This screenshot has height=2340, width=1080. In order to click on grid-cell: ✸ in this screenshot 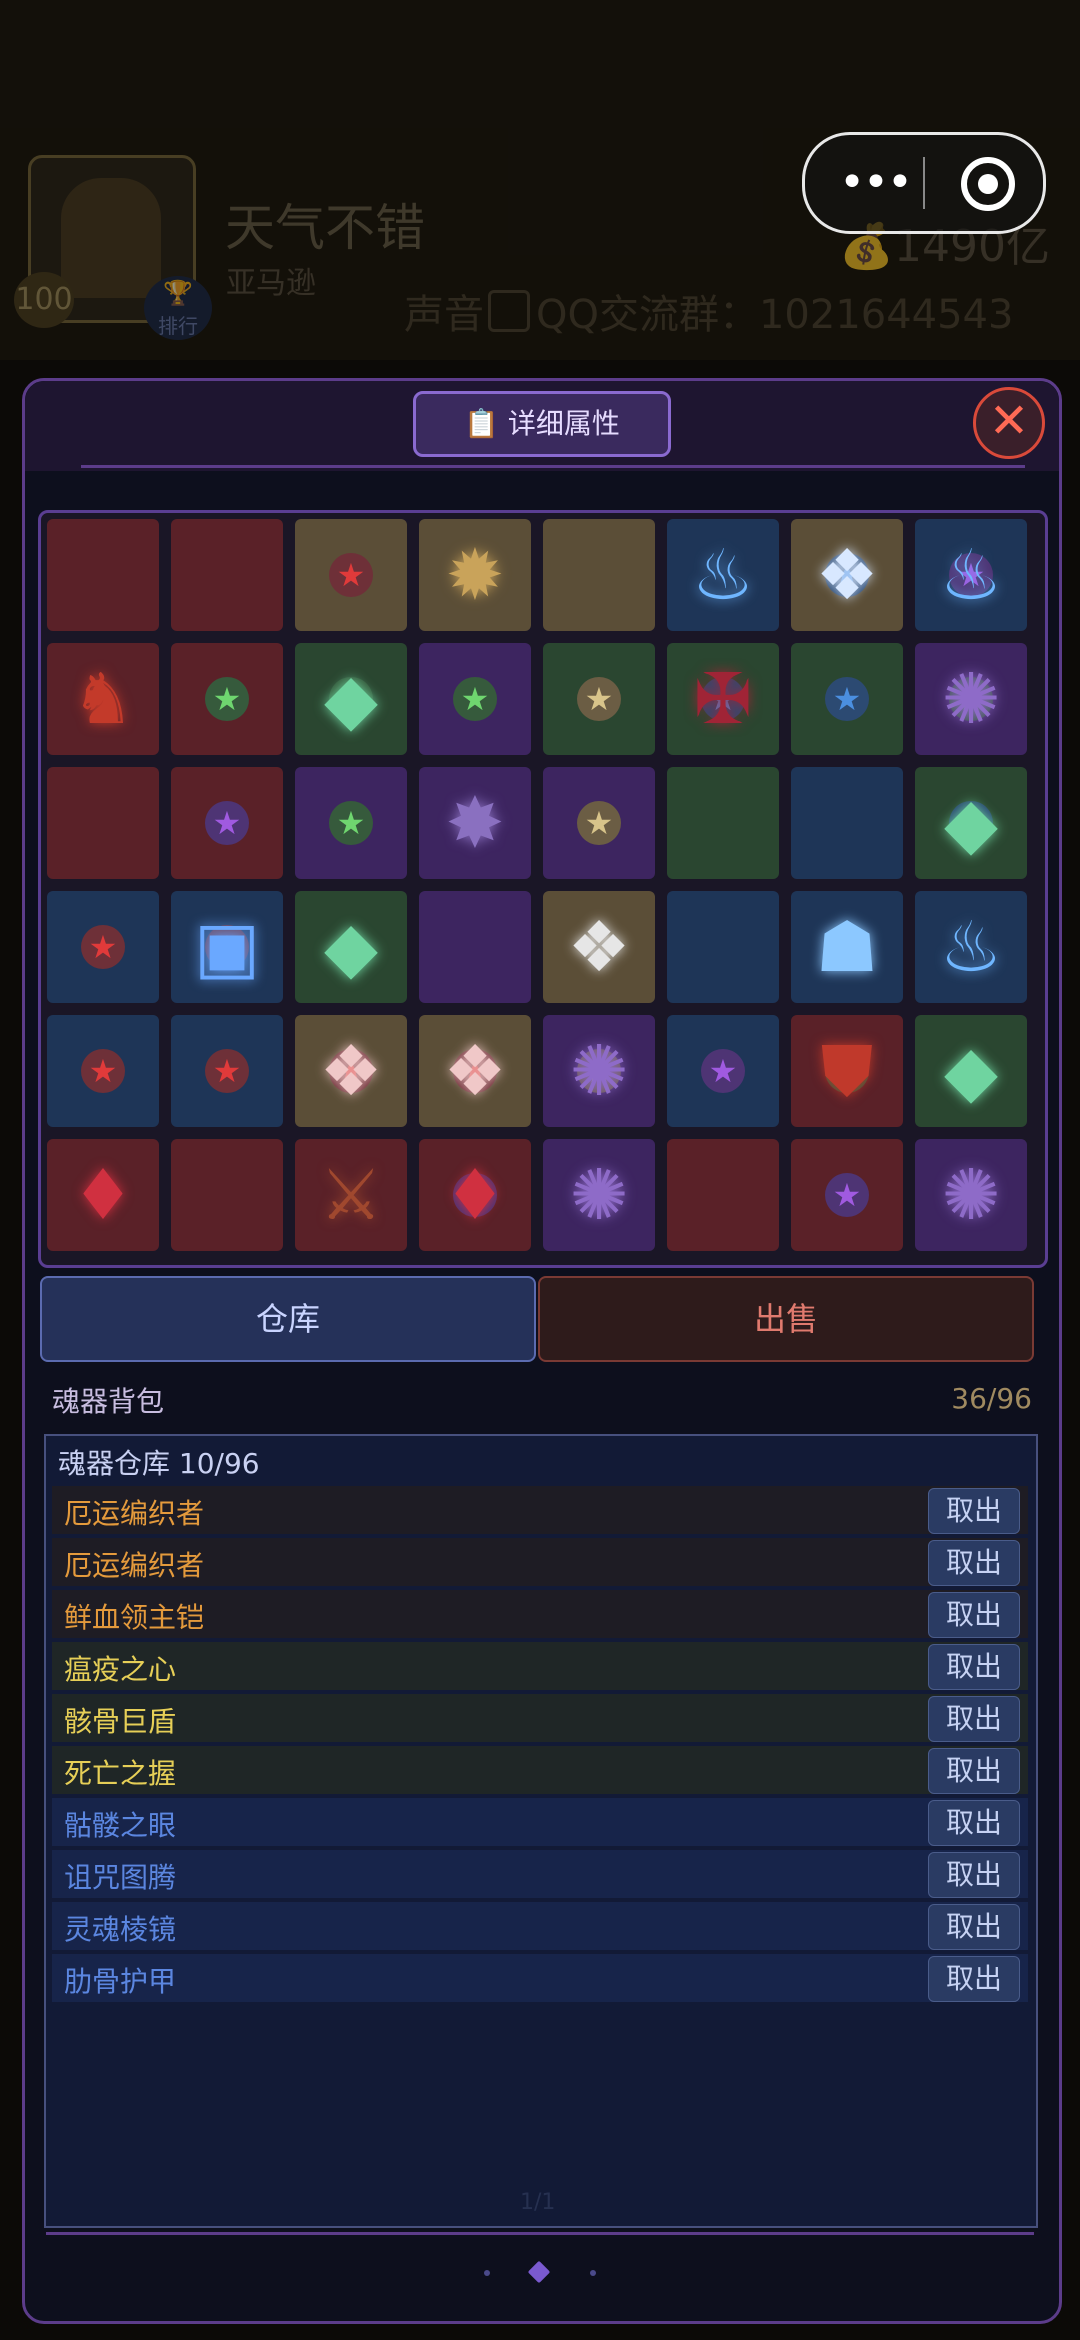, I will do `click(475, 823)`.